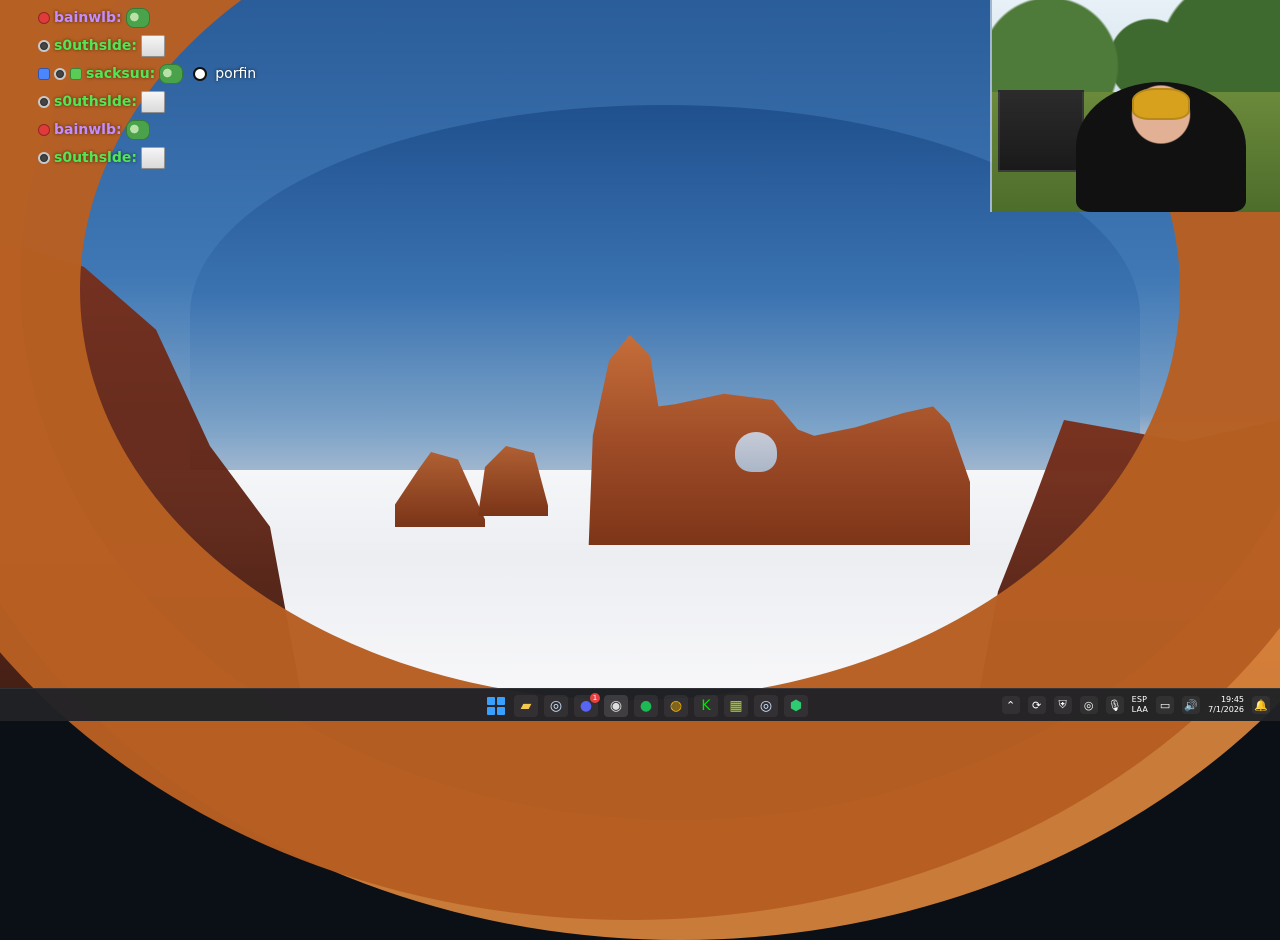  I want to click on volume-button: 🔊, so click(1191, 705).